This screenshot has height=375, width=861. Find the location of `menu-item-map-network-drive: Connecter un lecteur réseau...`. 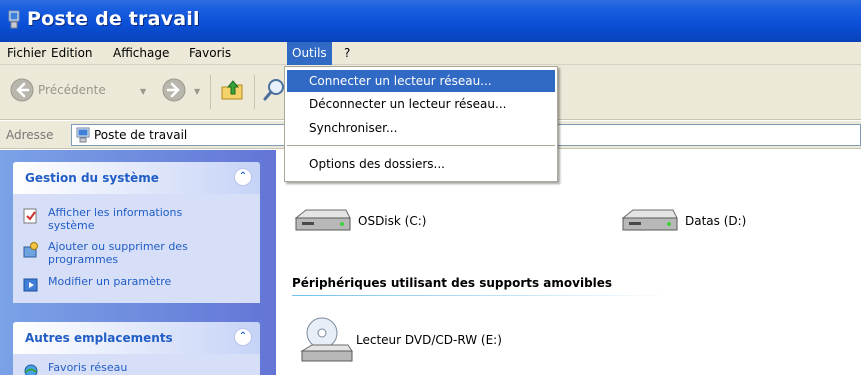

menu-item-map-network-drive: Connecter un lecteur réseau... is located at coordinates (421, 81).